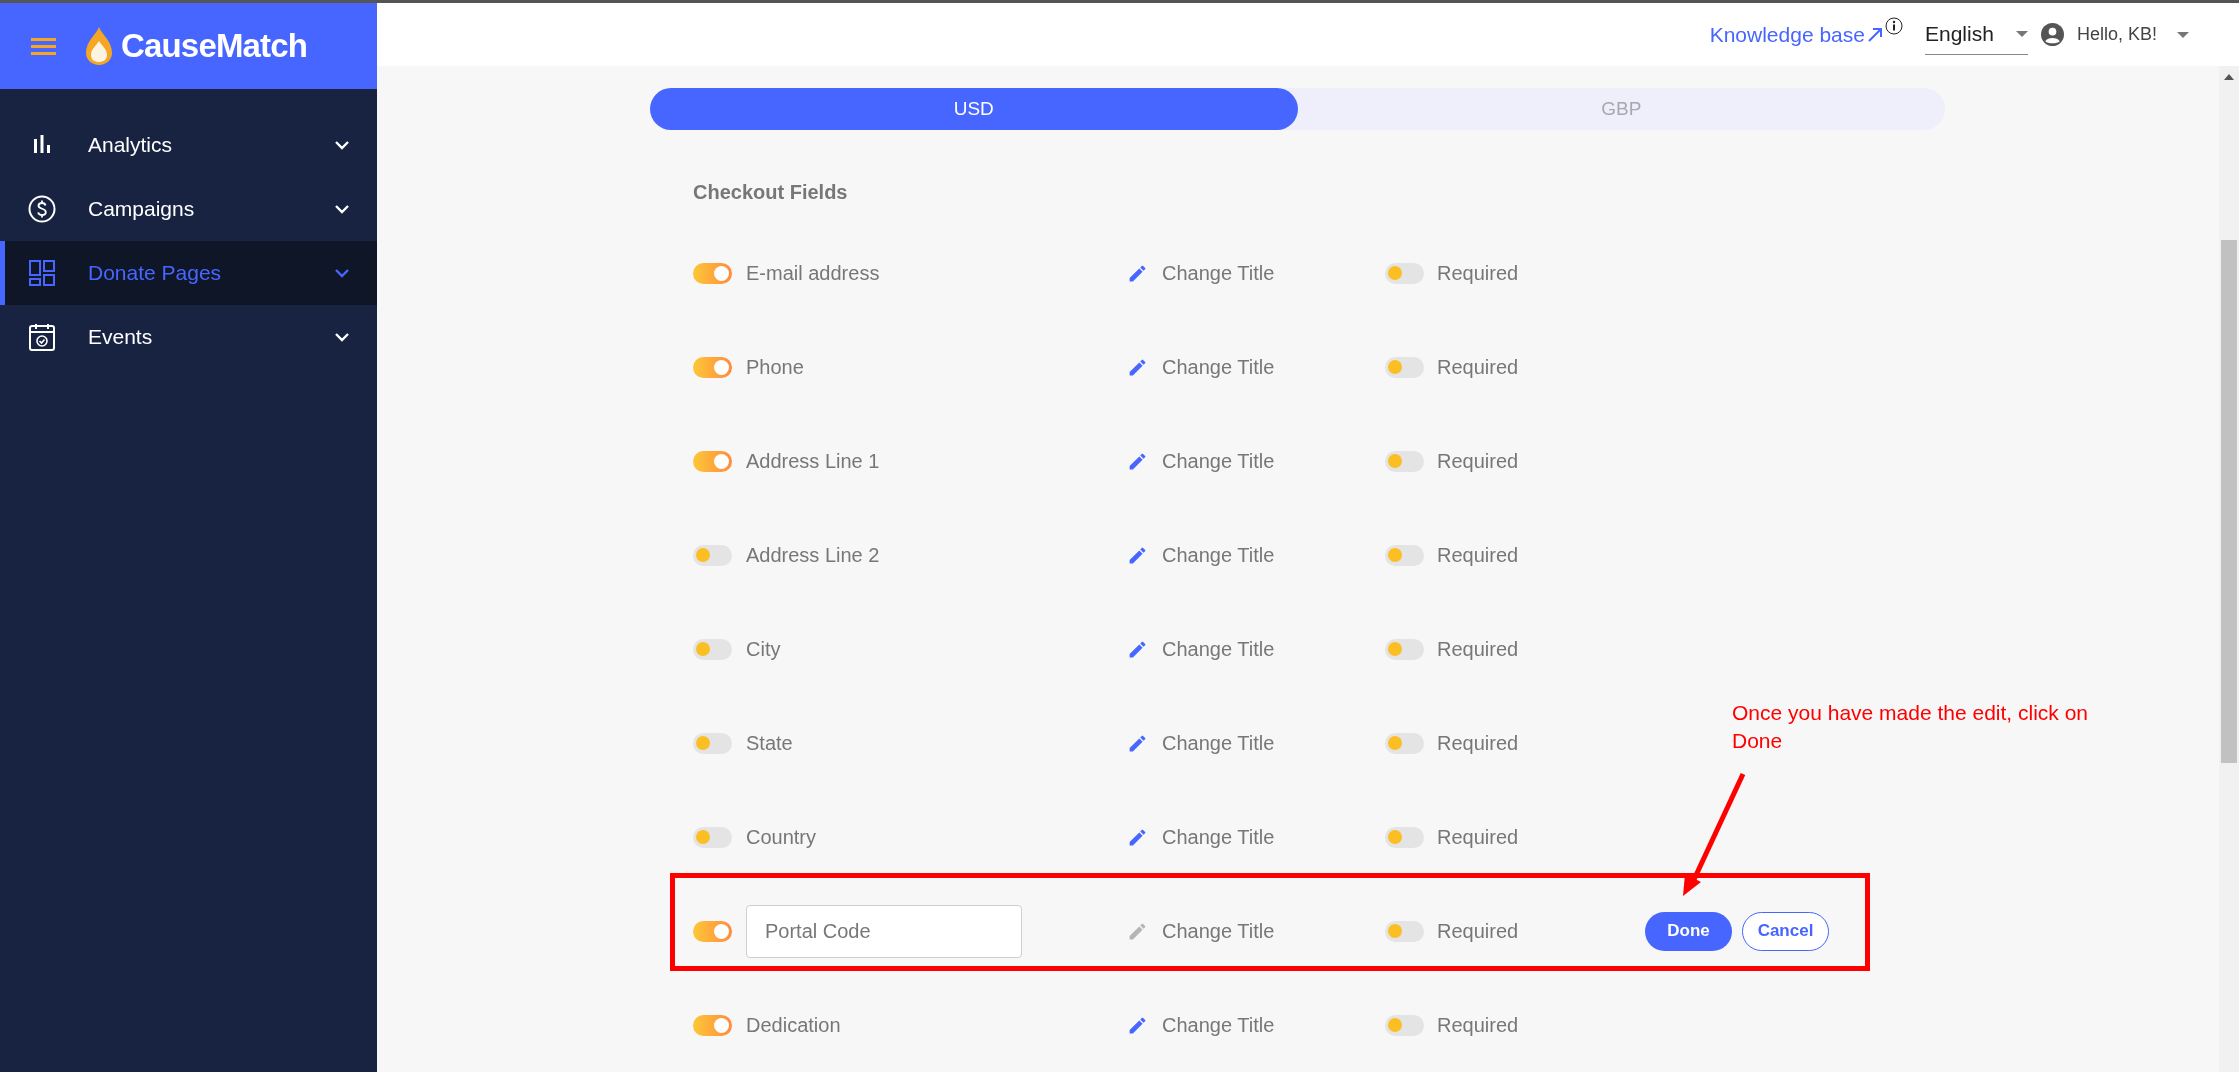 This screenshot has height=1072, width=2239. Describe the element at coordinates (1976, 34) in the screenshot. I see `language-dropdown: English` at that location.